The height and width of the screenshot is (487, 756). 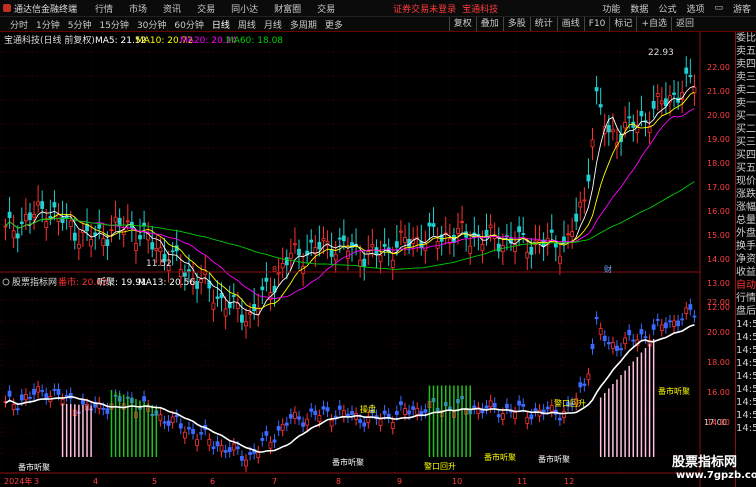 What do you see at coordinates (166, 283) in the screenshot?
I see `sub-legend-k3: MA13: 20.56` at bounding box center [166, 283].